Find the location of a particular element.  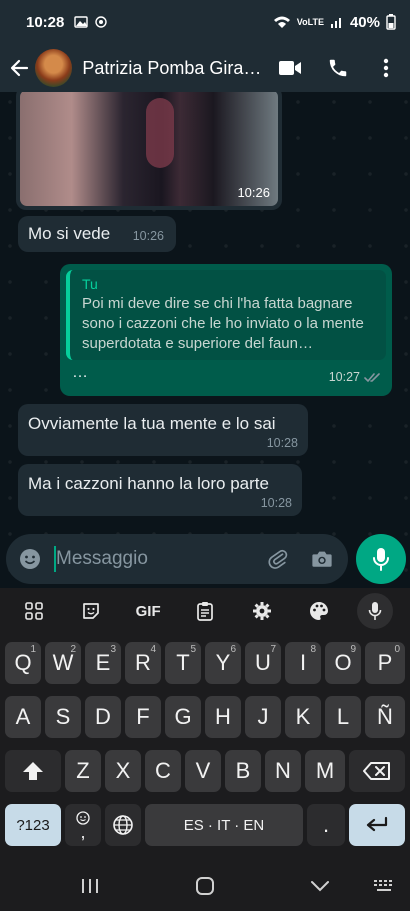

backspace-icon is located at coordinates (376, 771).